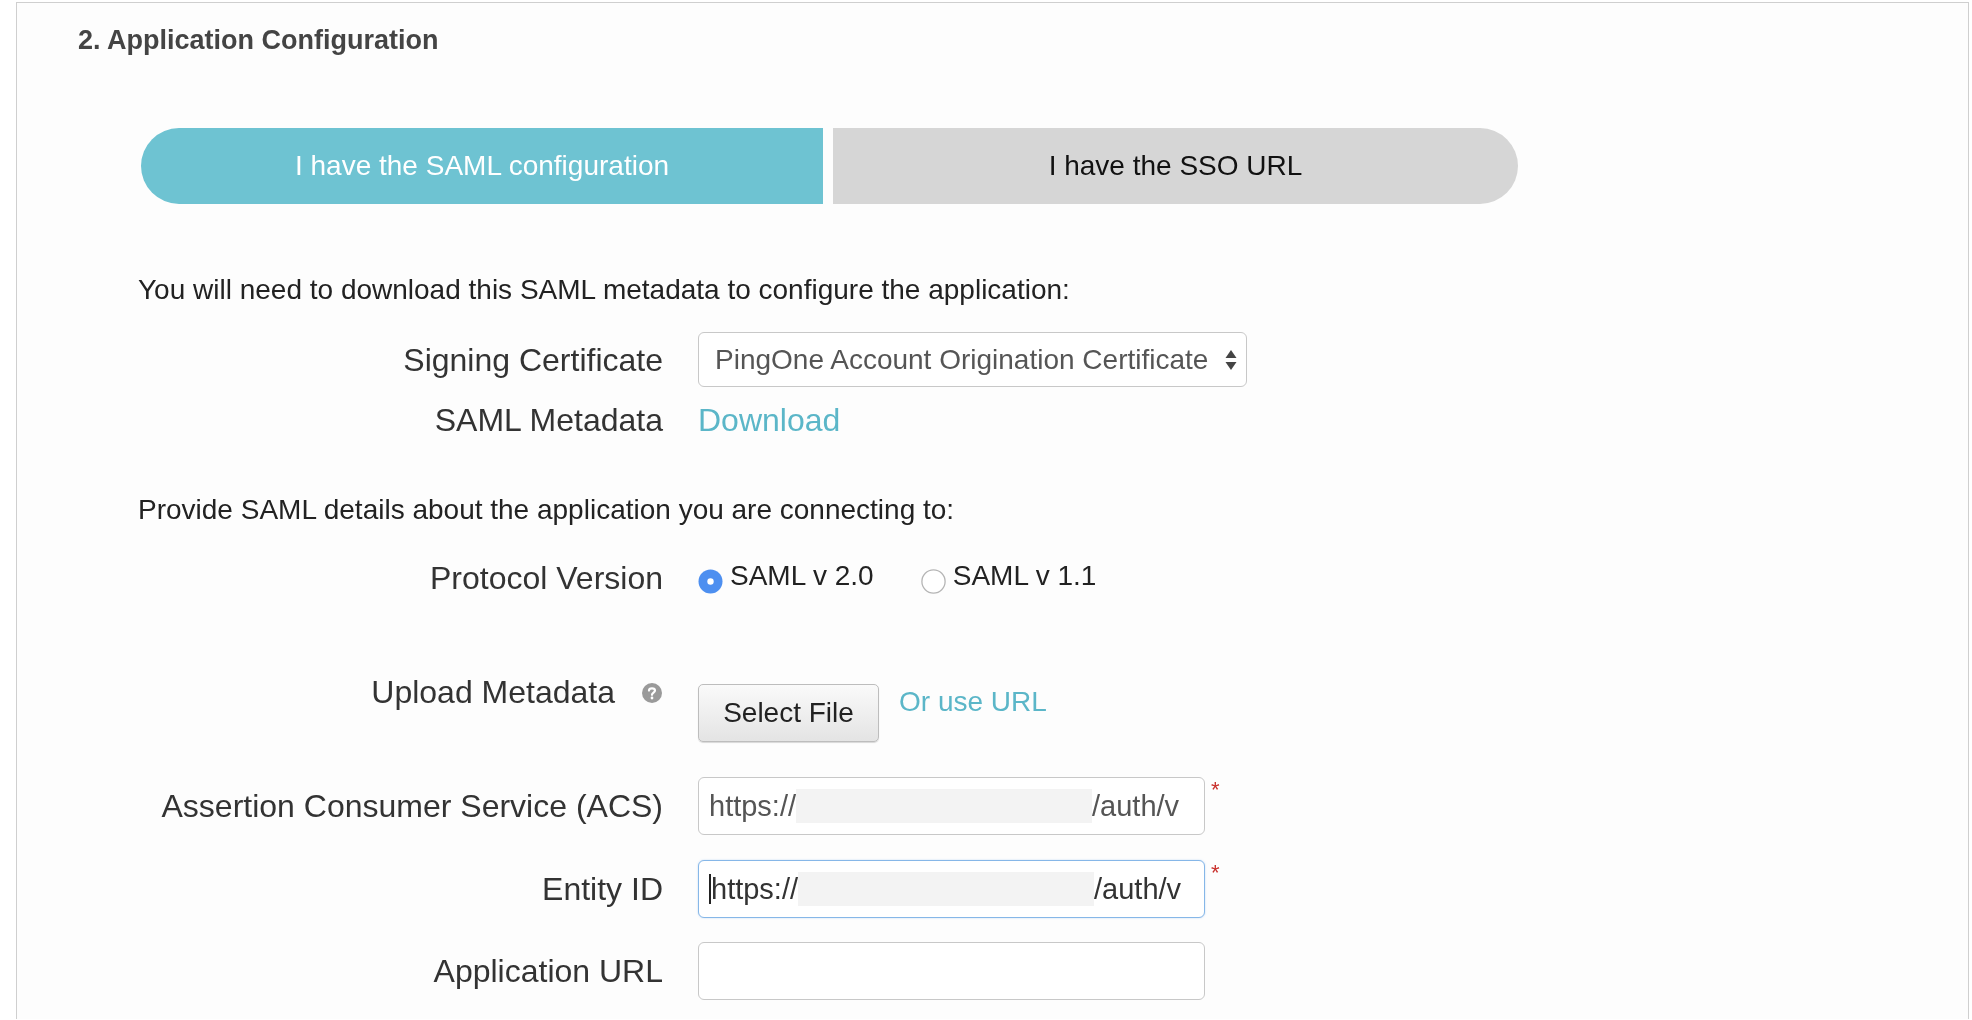  Describe the element at coordinates (652, 693) in the screenshot. I see `help-icon` at that location.